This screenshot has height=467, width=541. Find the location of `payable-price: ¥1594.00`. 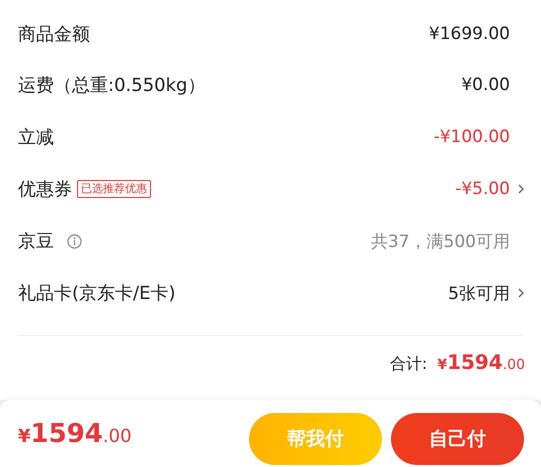

payable-price: ¥1594.00 is located at coordinates (75, 433).